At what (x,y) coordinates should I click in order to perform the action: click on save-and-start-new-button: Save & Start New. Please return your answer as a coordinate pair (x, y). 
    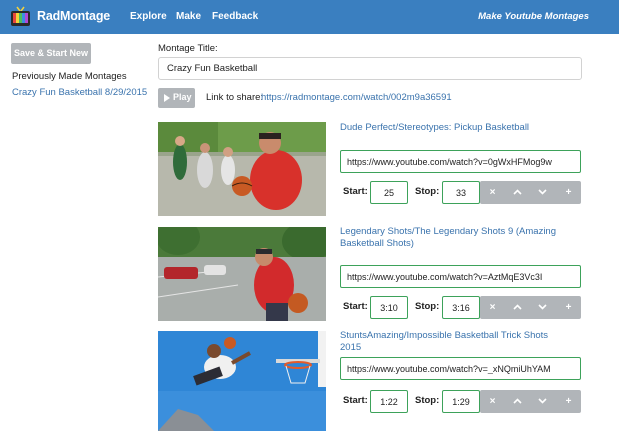
    Looking at the image, I should click on (51, 53).